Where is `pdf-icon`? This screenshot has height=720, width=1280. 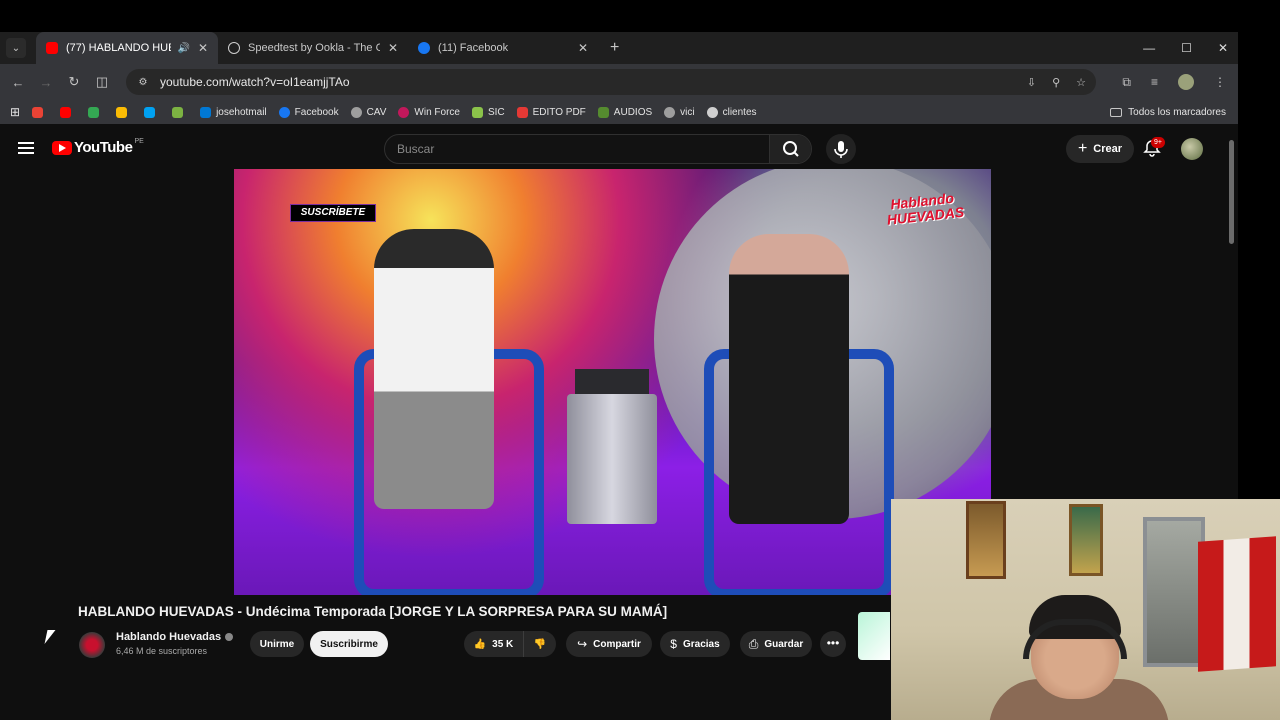 pdf-icon is located at coordinates (522, 112).